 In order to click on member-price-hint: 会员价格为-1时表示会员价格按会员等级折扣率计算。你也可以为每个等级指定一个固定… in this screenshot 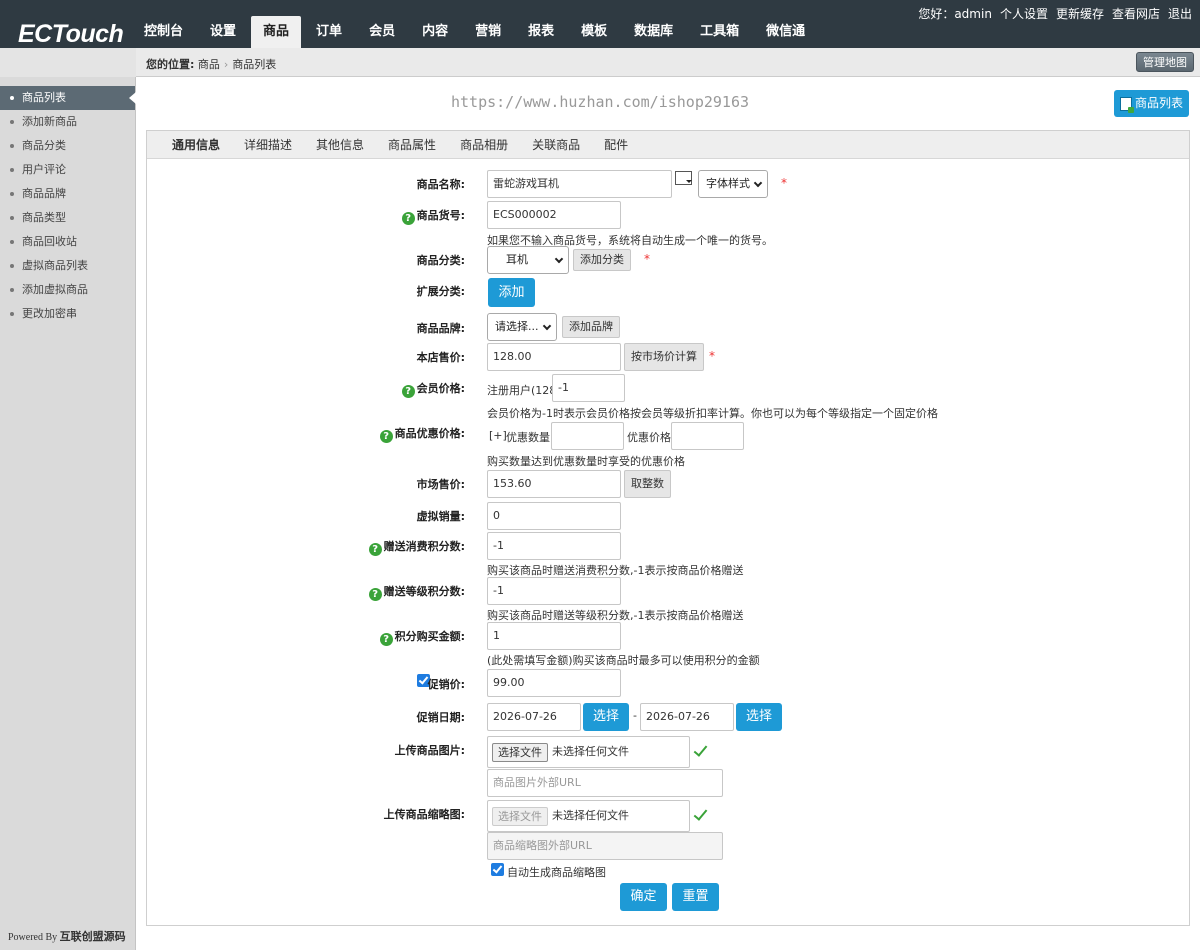, I will do `click(712, 413)`.